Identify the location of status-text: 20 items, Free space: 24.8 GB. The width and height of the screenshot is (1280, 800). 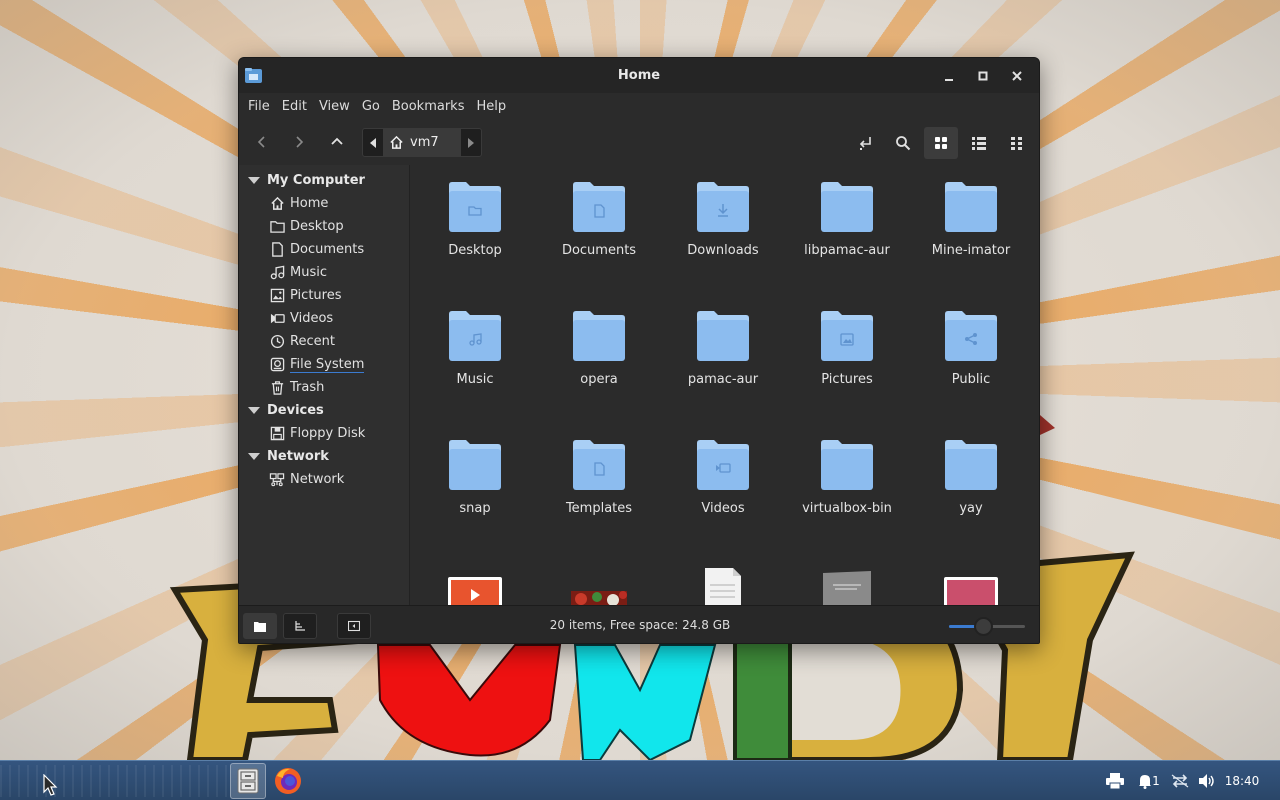
(640, 625).